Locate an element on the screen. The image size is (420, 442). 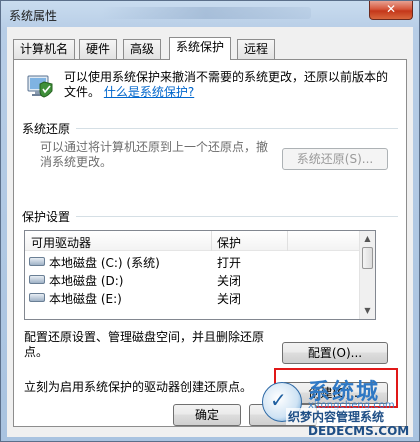
what-is-system-protection-link: 什么是系统保护? is located at coordinates (149, 92).